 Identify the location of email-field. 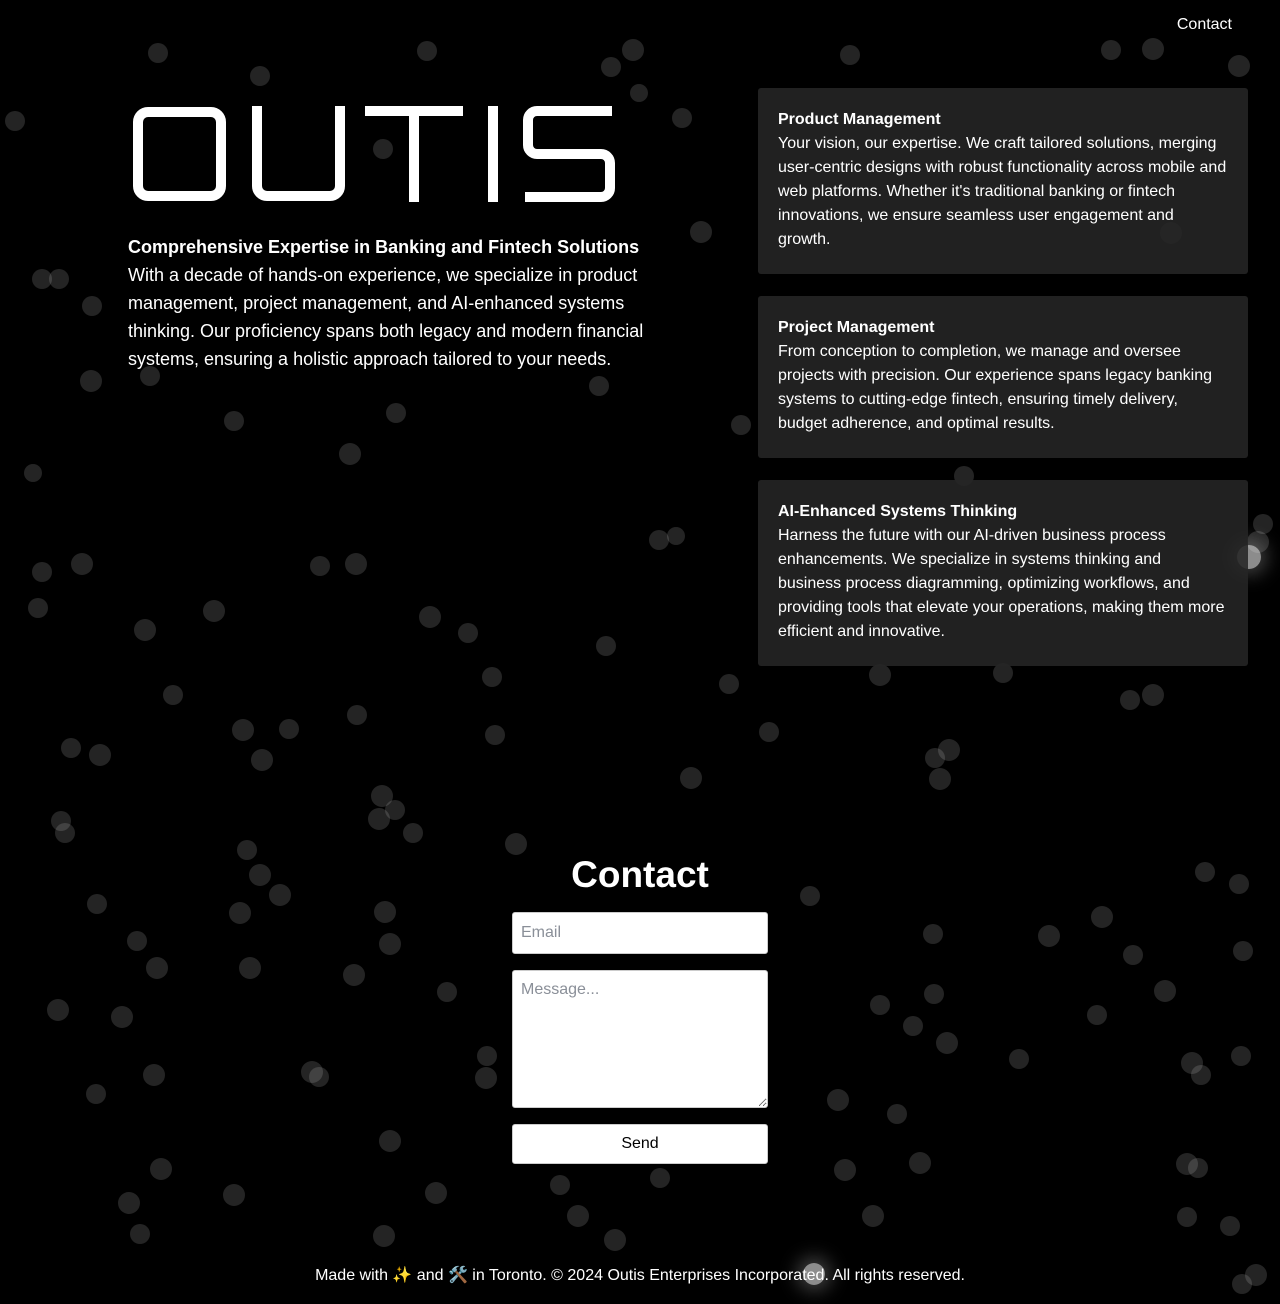
(640, 933).